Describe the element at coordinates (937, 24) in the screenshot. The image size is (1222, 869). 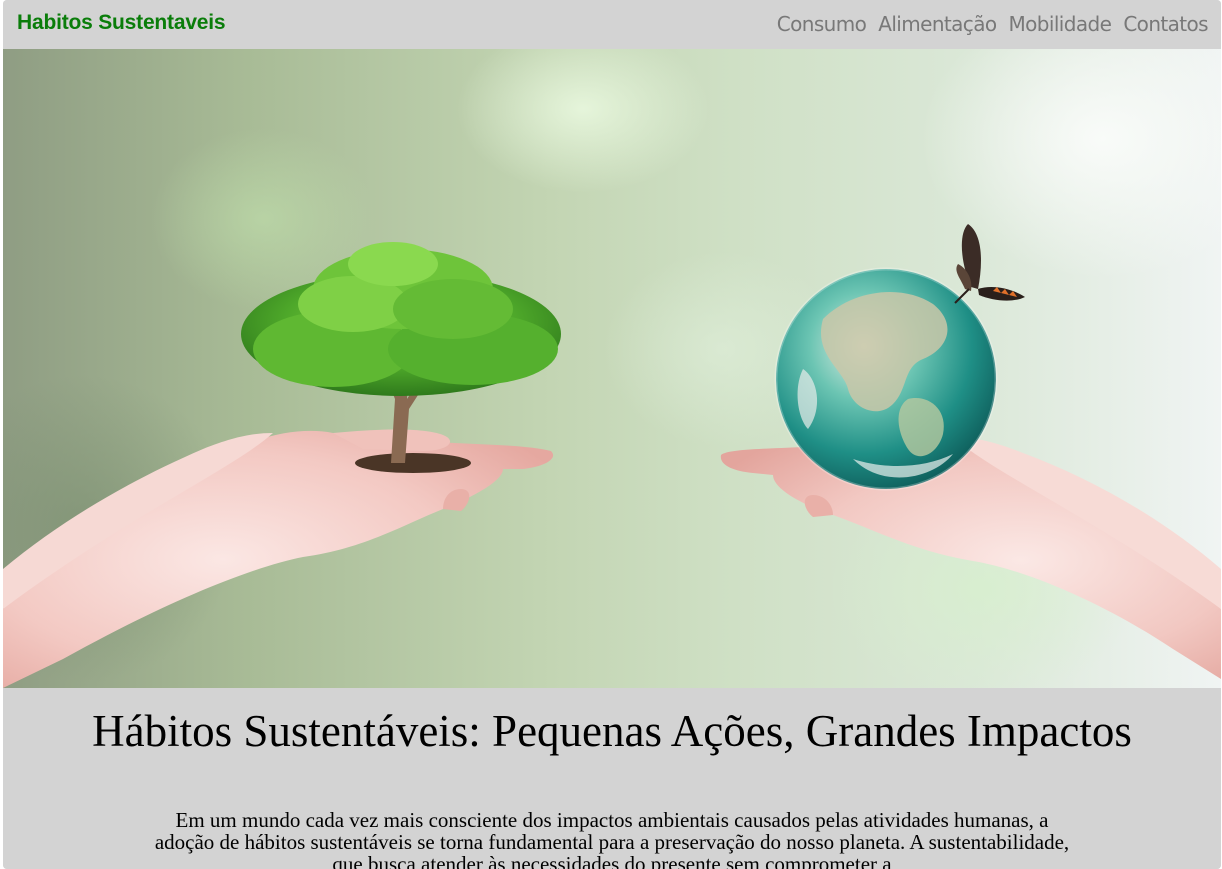
I see `nav-link-alimentacao: Alimentação` at that location.